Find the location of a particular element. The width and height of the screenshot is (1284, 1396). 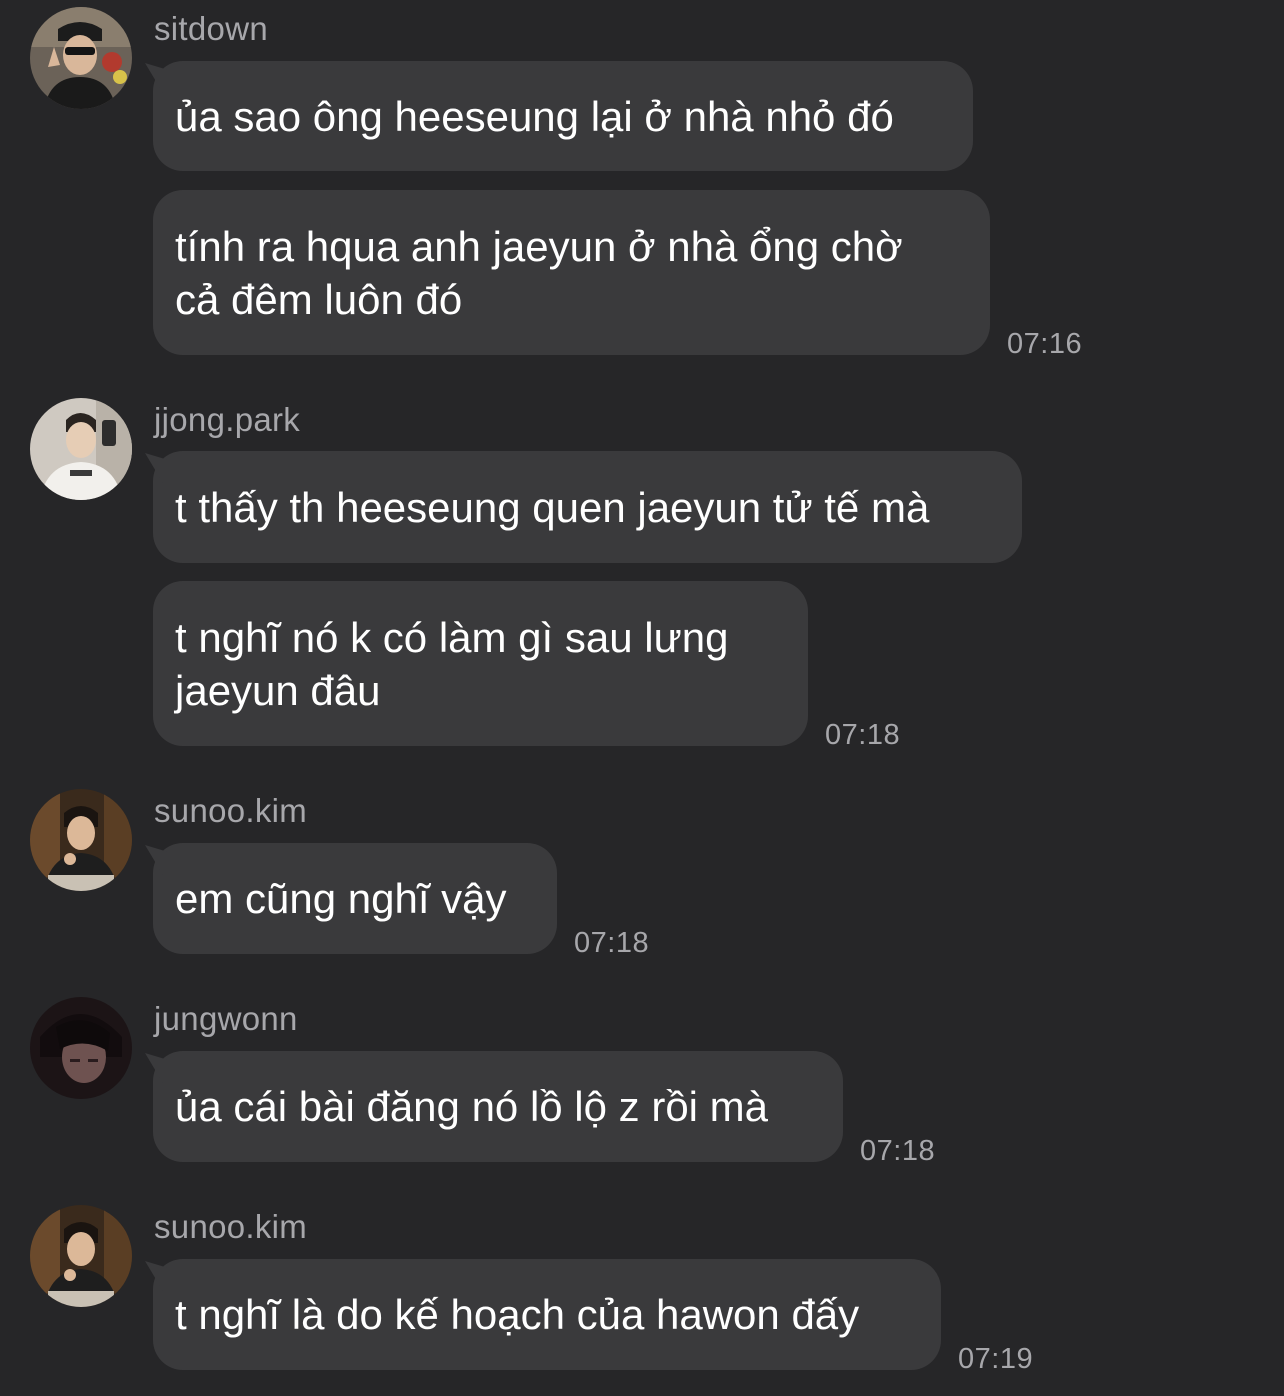

jjong-park-avatar is located at coordinates (81, 449).